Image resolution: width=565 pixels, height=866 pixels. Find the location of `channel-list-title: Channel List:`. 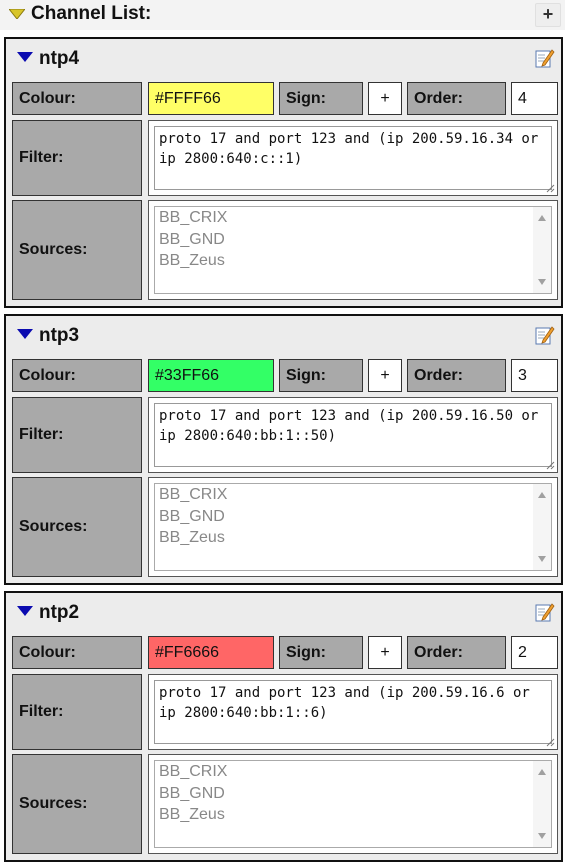

channel-list-title: Channel List: is located at coordinates (91, 13).